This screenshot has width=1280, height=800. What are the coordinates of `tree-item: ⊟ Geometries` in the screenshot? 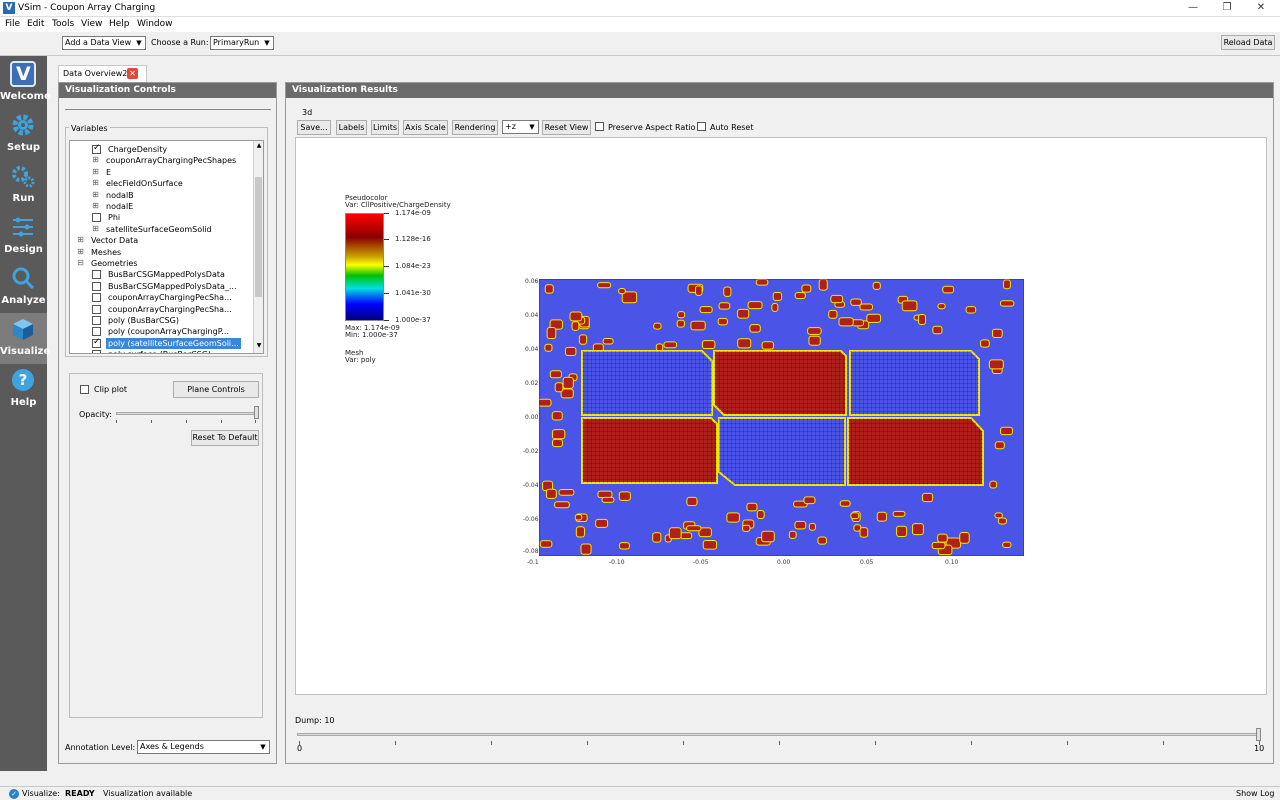 It's located at (162, 263).